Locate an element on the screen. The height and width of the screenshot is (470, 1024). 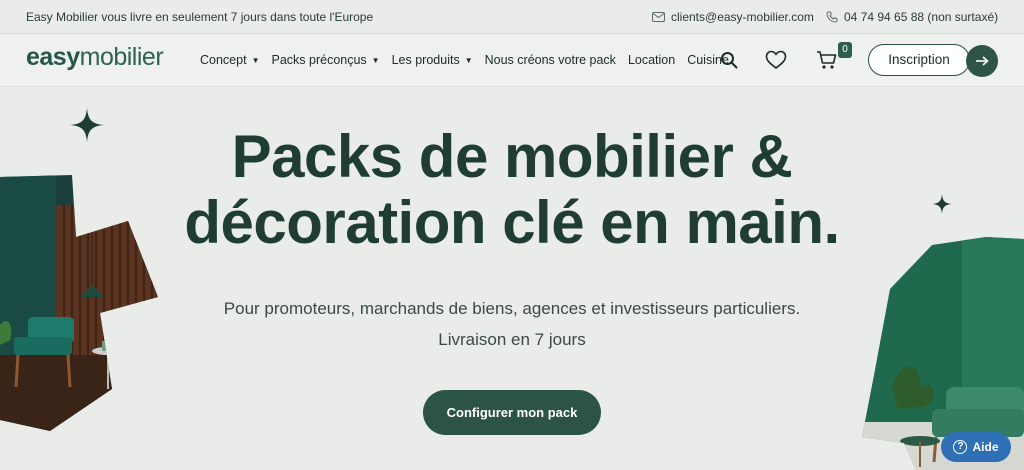
nav-item-location: Location is located at coordinates (651, 60).